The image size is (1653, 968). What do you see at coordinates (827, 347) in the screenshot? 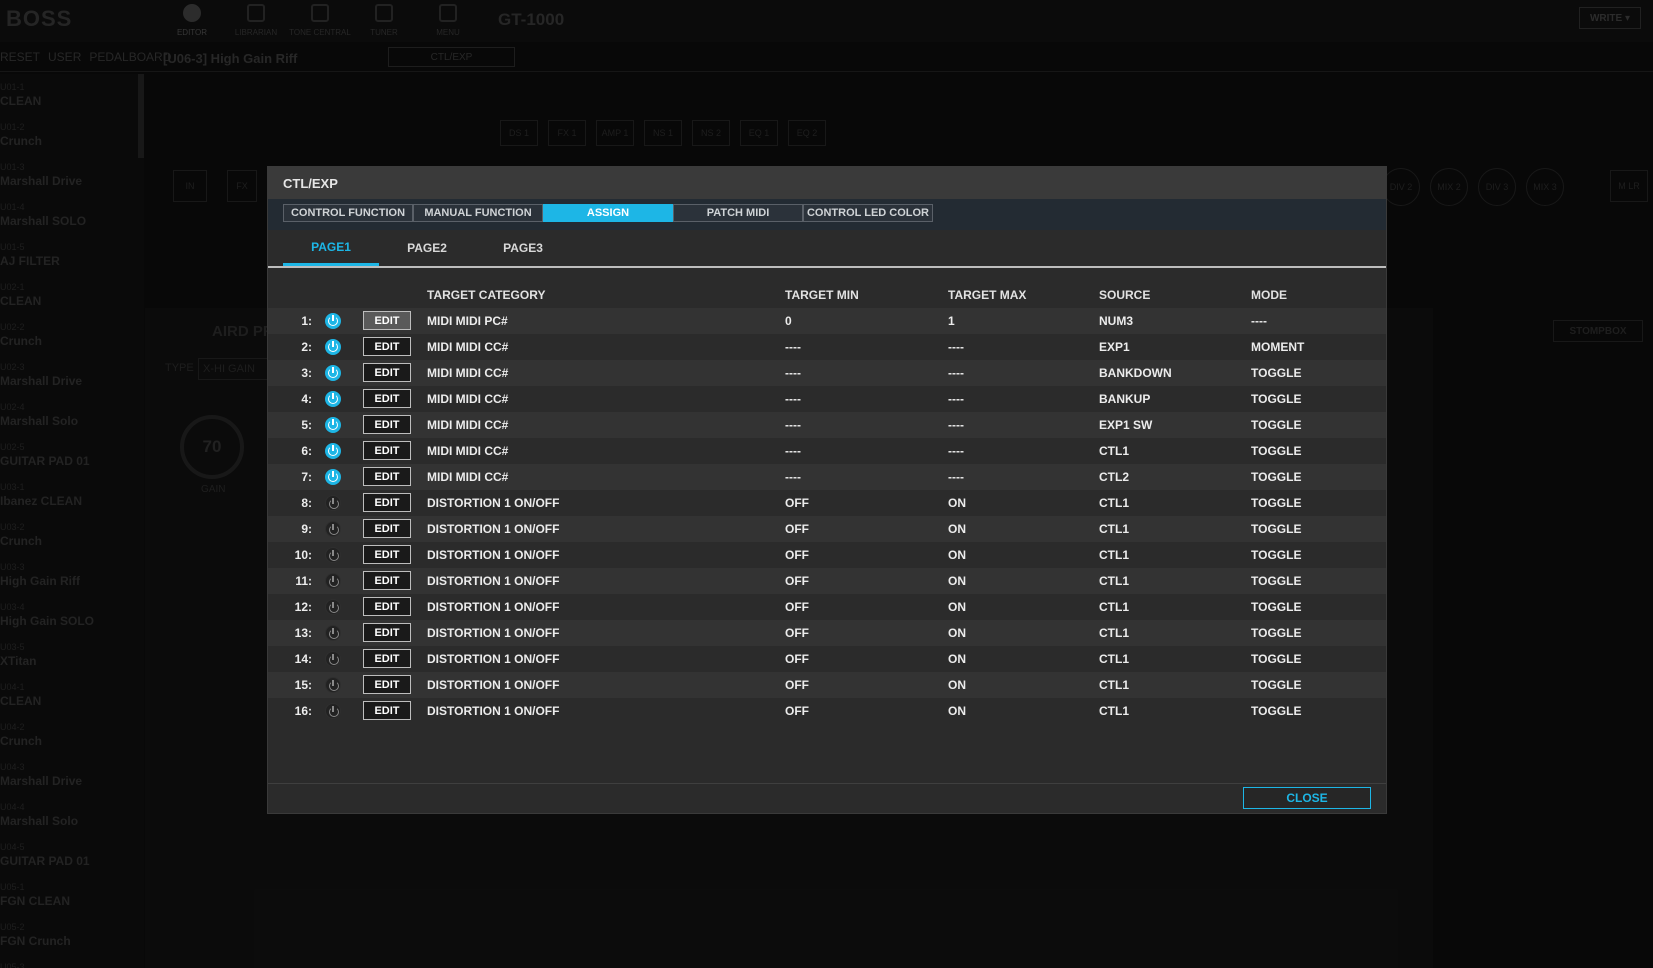
I see `assign-row: 2: EDIT MIDI MIDI CC# ---- ---- EXP1 MOMENT` at bounding box center [827, 347].